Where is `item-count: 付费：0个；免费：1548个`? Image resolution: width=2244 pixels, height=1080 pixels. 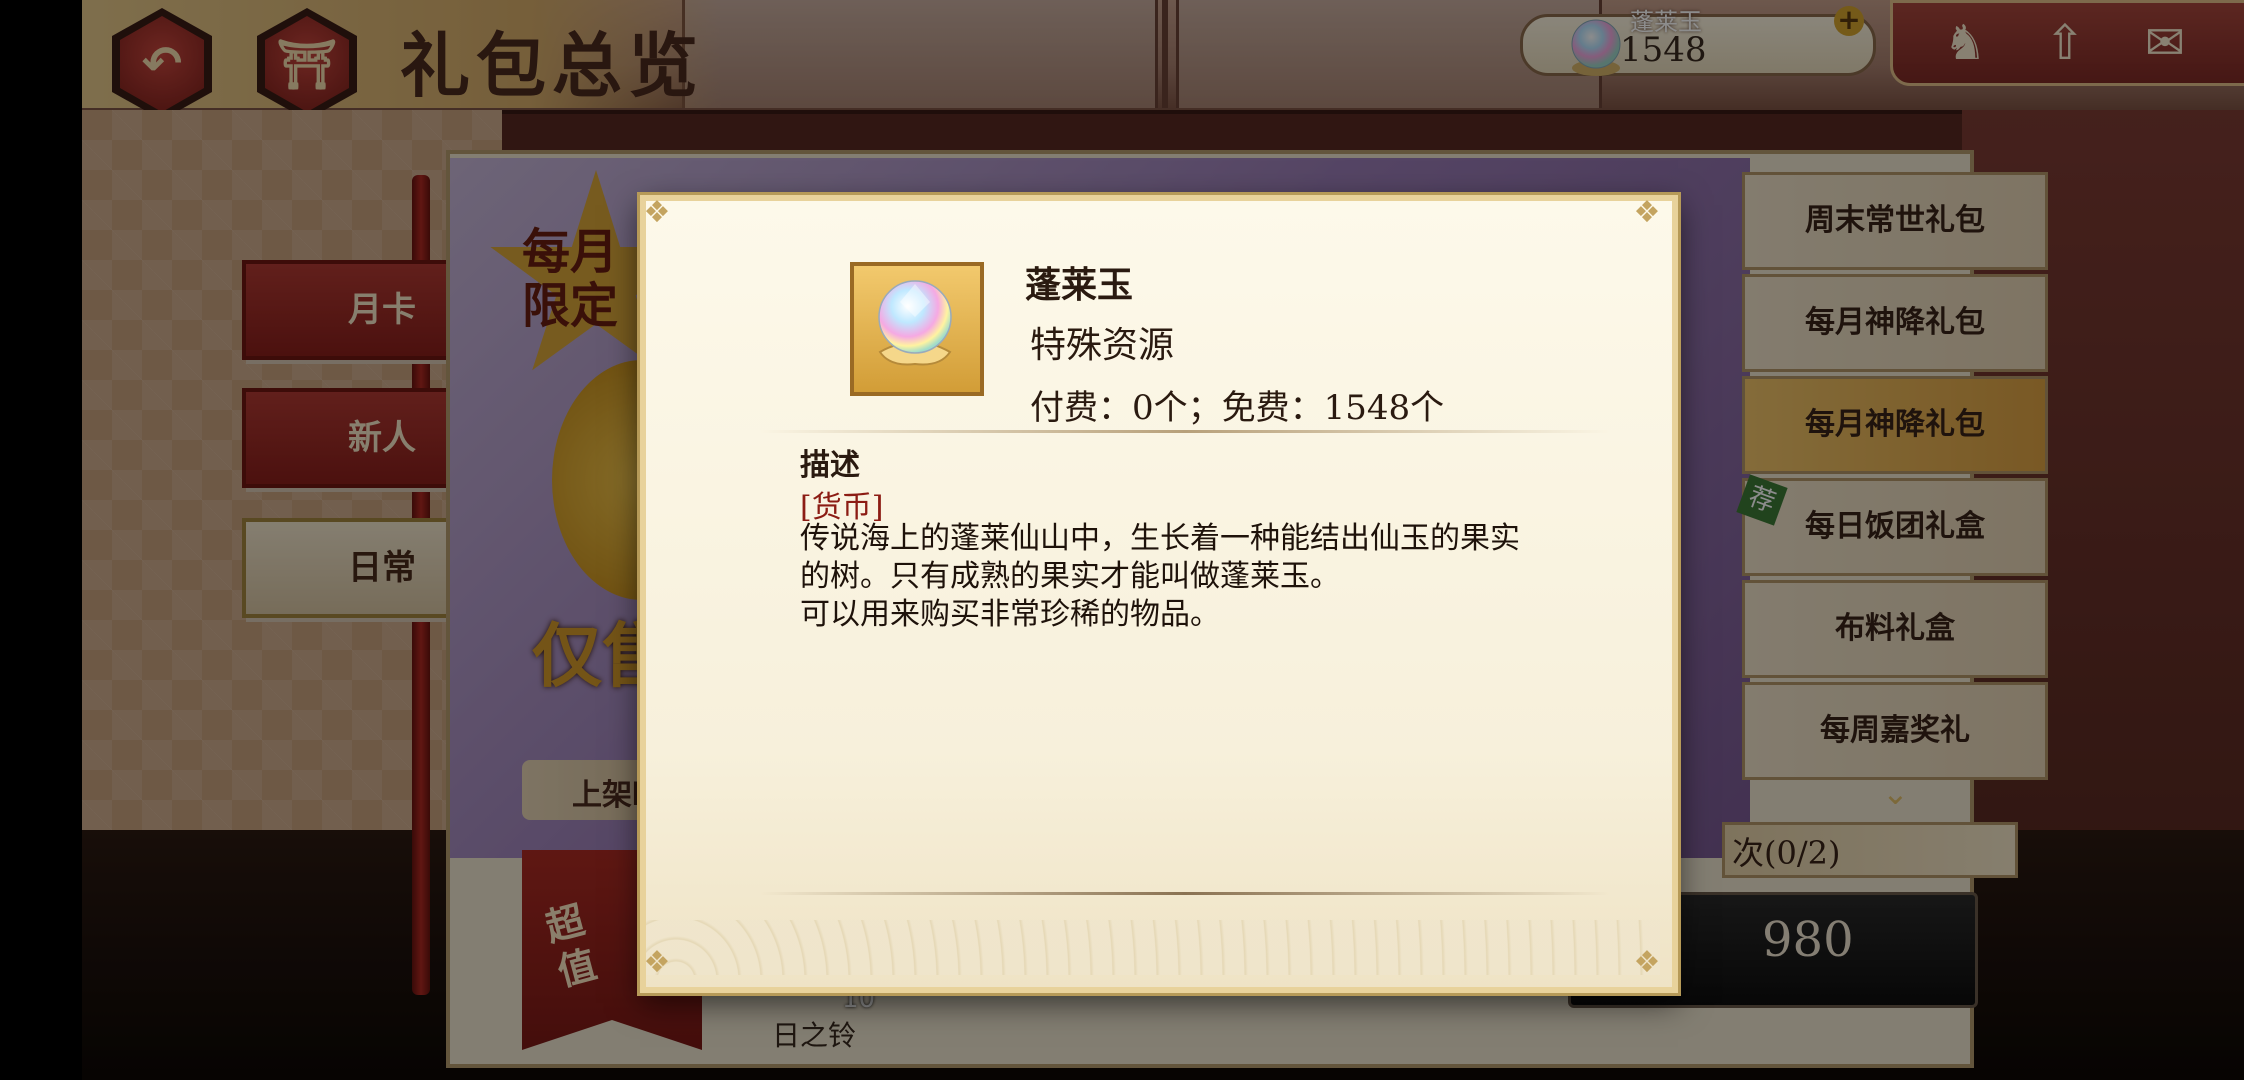
item-count: 付费：0个；免费：1548个 is located at coordinates (1237, 408).